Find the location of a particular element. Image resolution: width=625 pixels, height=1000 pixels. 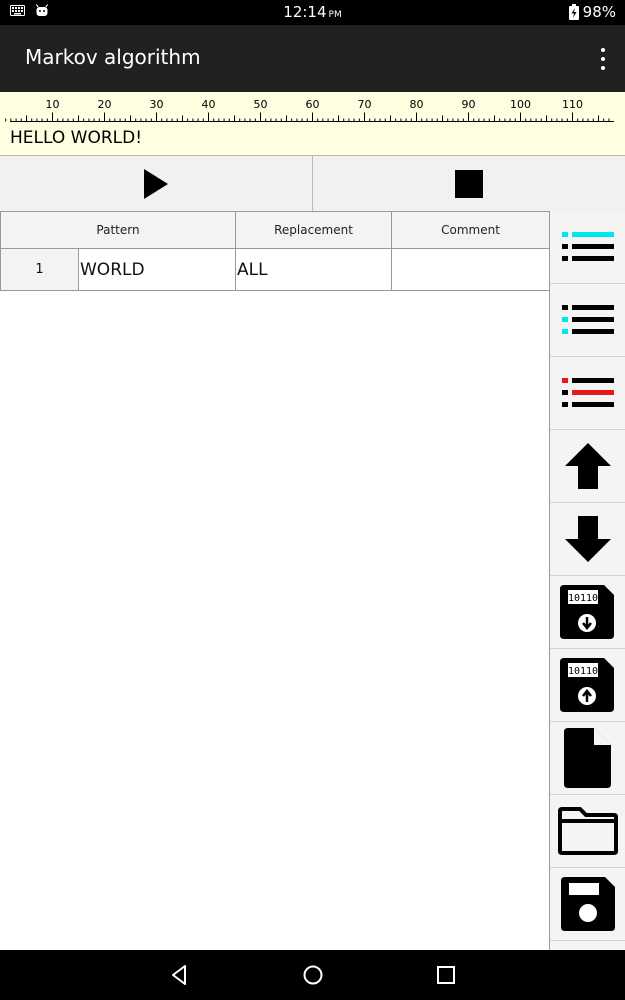

ruler-label: 60 is located at coordinates (313, 104).